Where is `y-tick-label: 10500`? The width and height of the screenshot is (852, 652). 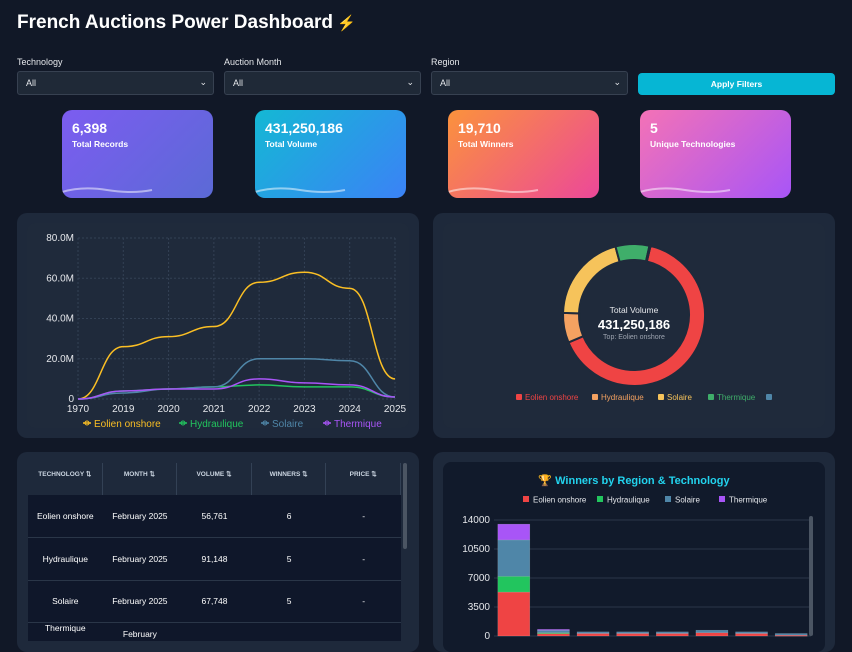
y-tick-label: 10500 is located at coordinates (476, 549).